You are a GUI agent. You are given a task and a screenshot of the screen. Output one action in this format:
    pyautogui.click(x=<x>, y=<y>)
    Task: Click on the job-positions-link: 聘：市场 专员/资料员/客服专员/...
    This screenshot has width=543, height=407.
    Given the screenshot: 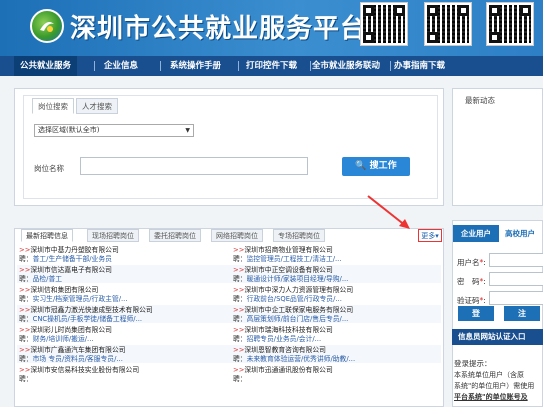 What is the action you would take?
    pyautogui.click(x=123, y=359)
    